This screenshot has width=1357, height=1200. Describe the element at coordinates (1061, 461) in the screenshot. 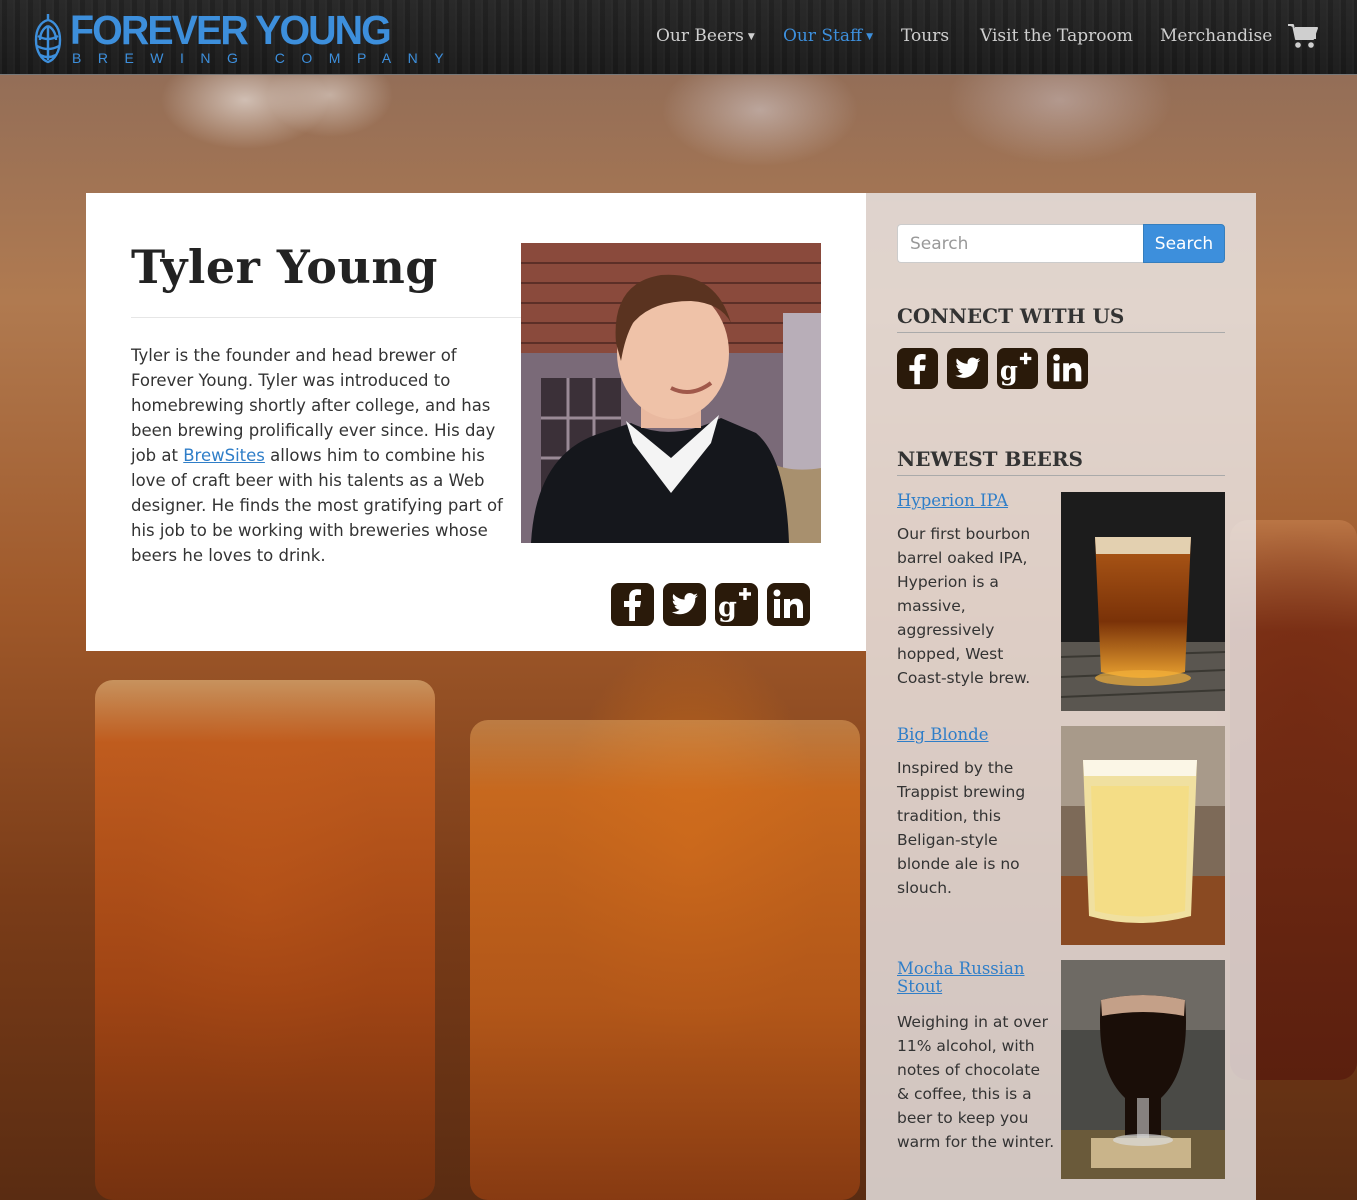

I see `newest-beers-heading: NEWEST BEERS` at that location.